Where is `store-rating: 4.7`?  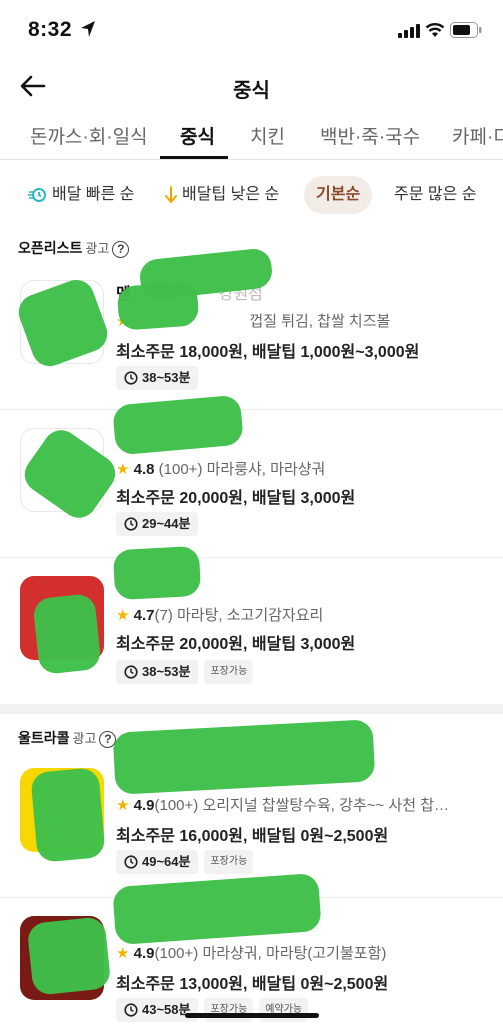 store-rating: 4.7 is located at coordinates (144, 615).